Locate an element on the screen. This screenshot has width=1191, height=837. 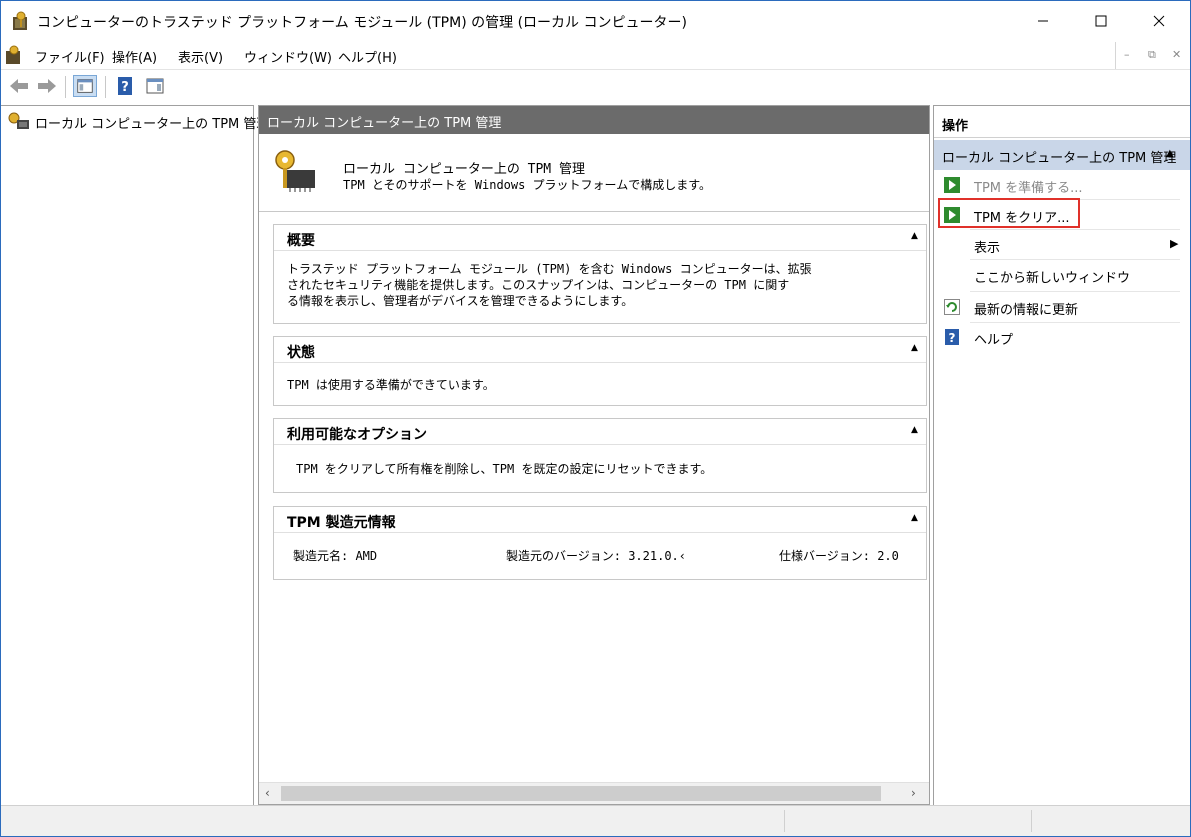
maximize-icon is located at coordinates (1101, 21).